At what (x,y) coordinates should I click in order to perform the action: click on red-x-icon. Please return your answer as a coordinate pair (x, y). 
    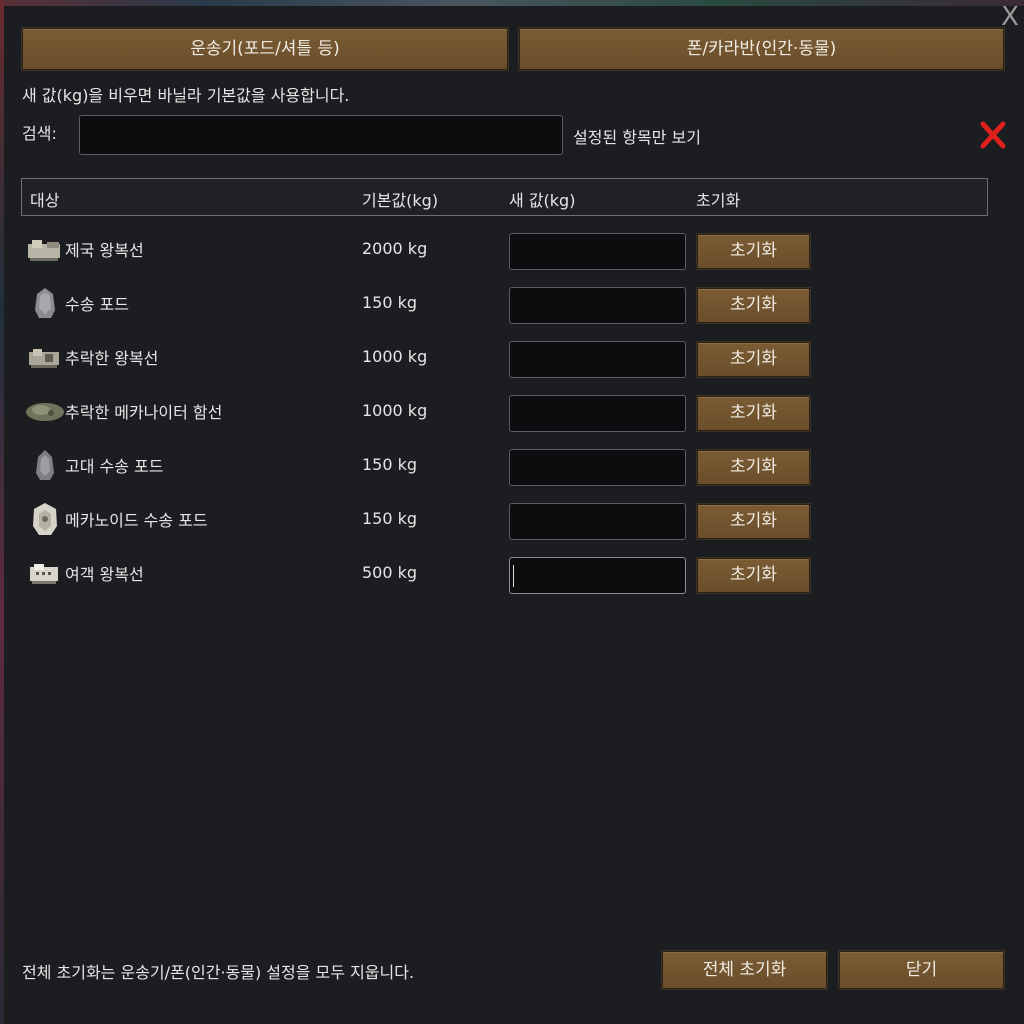
    Looking at the image, I should click on (993, 135).